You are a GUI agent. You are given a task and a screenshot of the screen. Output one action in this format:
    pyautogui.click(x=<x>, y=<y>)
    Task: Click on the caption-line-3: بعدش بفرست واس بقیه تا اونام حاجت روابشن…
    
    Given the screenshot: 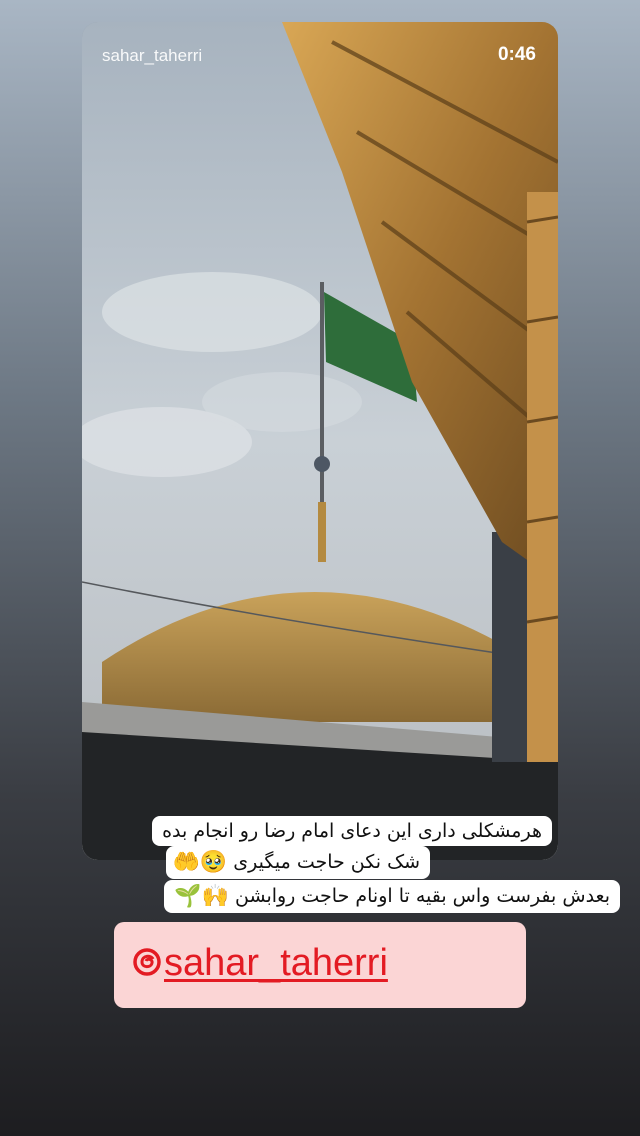 What is the action you would take?
    pyautogui.click(x=392, y=896)
    